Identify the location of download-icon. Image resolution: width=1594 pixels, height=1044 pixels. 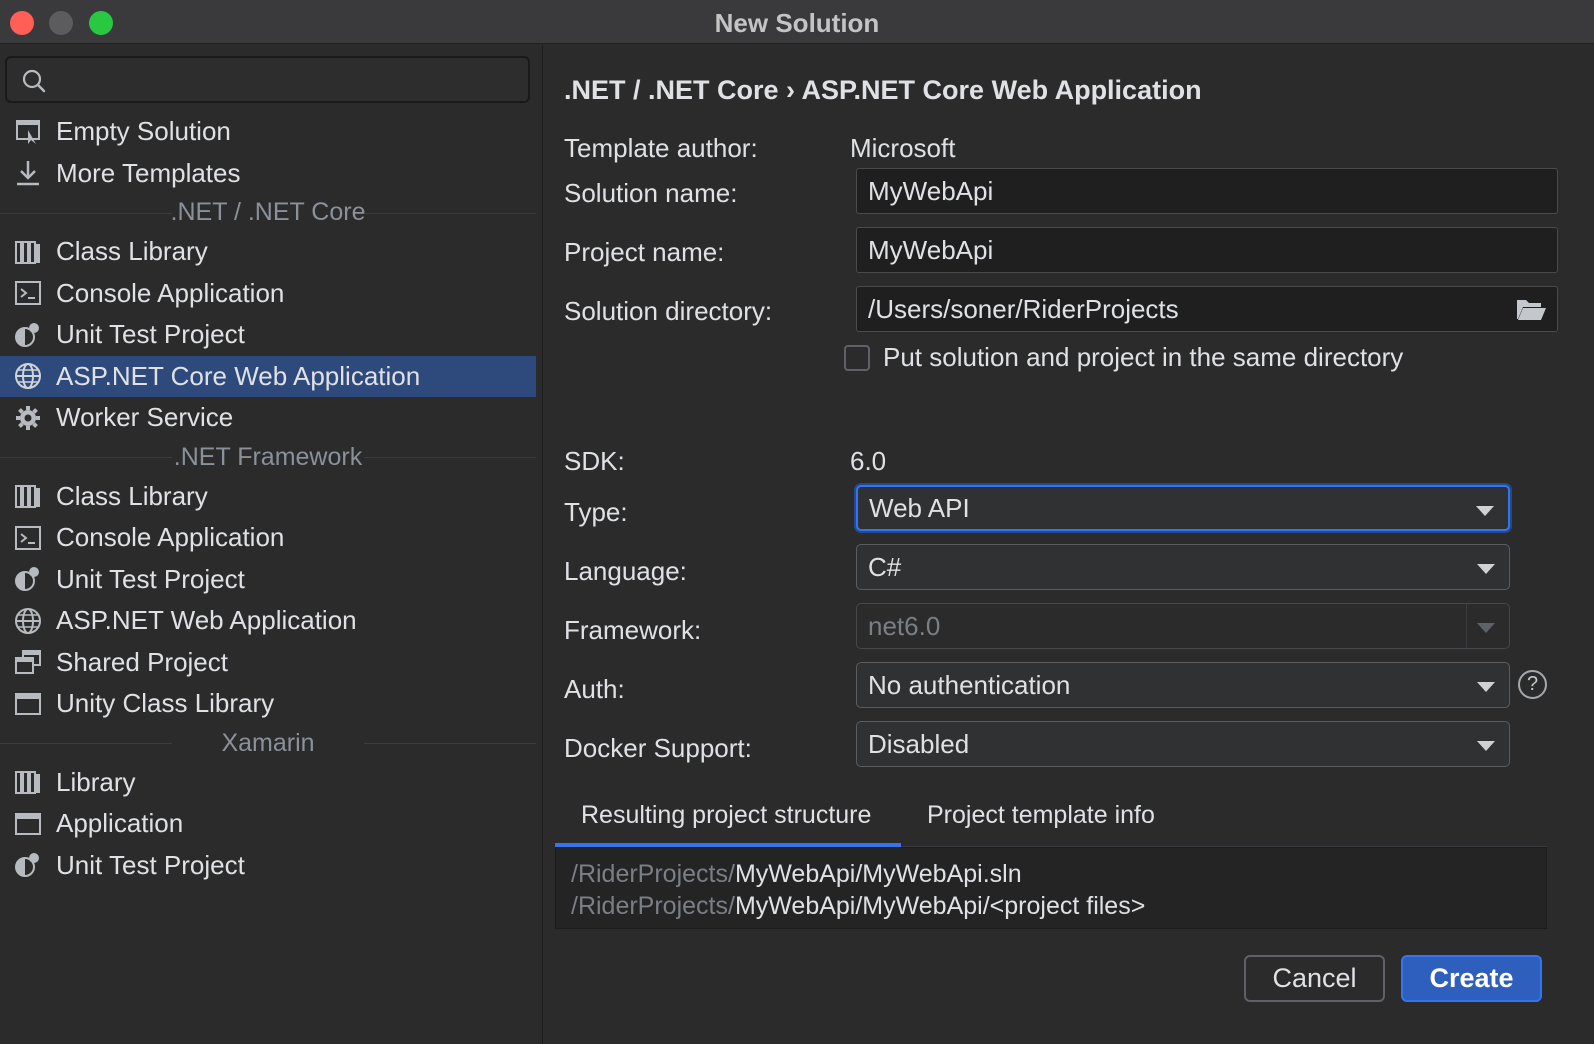
(28, 173).